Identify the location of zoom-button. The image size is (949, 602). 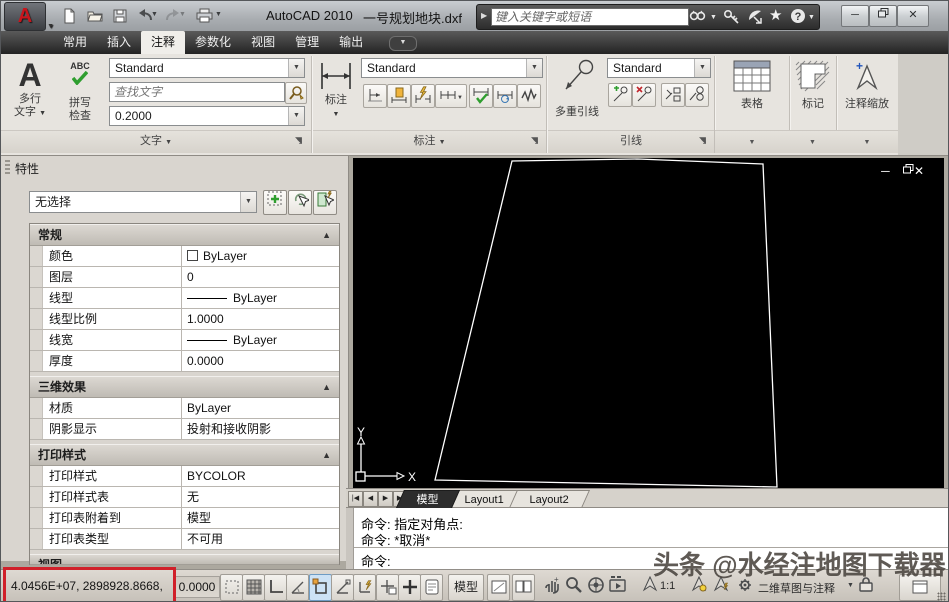
(574, 586).